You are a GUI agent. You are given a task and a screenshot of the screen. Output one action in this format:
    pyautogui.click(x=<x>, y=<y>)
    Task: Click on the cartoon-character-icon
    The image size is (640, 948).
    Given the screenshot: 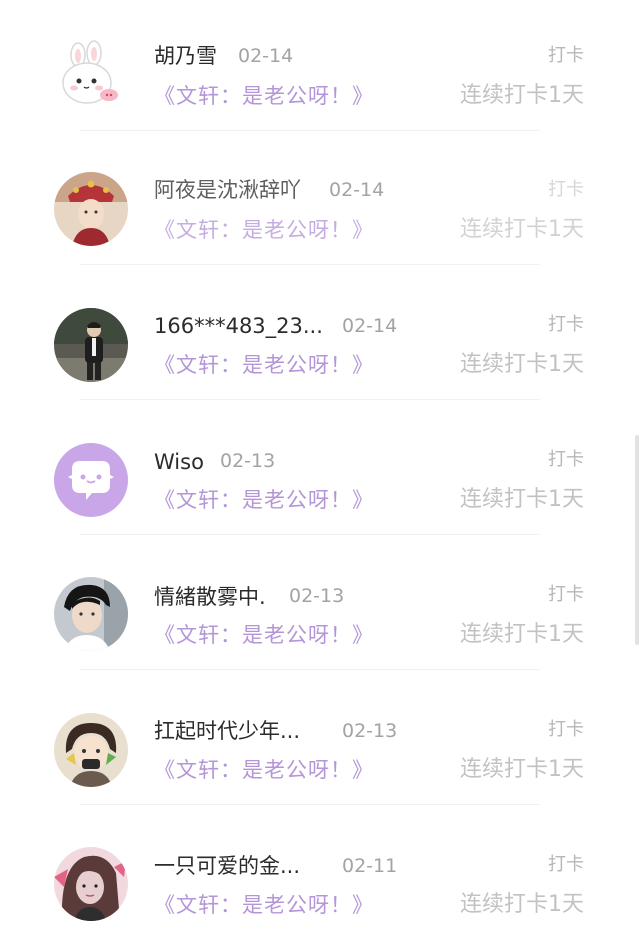 What is the action you would take?
    pyautogui.click(x=91, y=750)
    